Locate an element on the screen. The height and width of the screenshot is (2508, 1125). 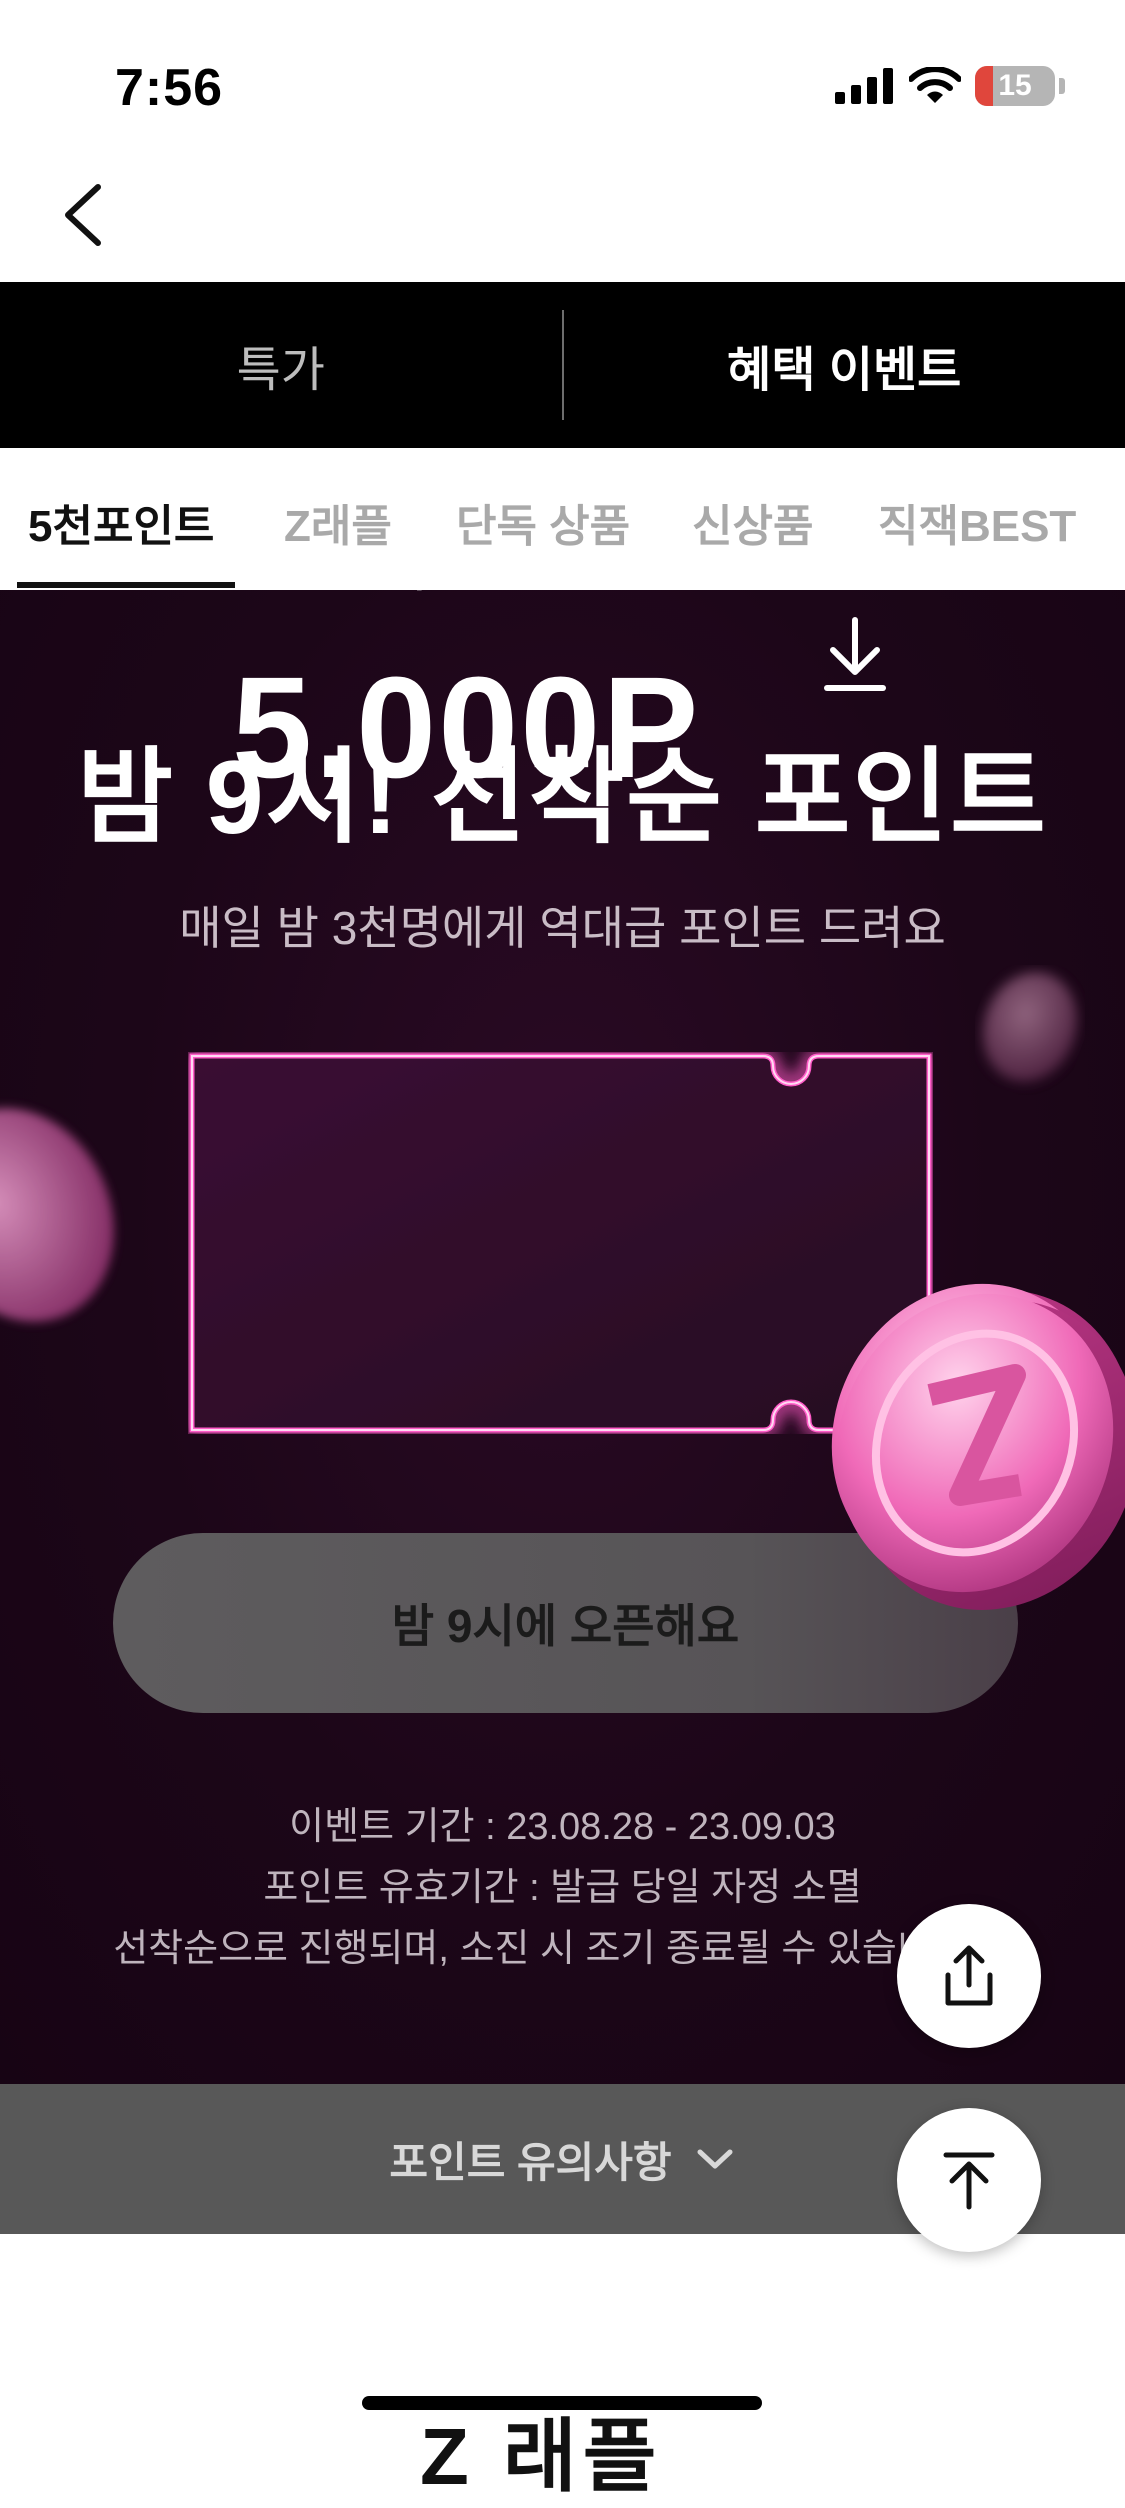
tab-benefit-events: 혜택 이벤트 is located at coordinates (844, 365).